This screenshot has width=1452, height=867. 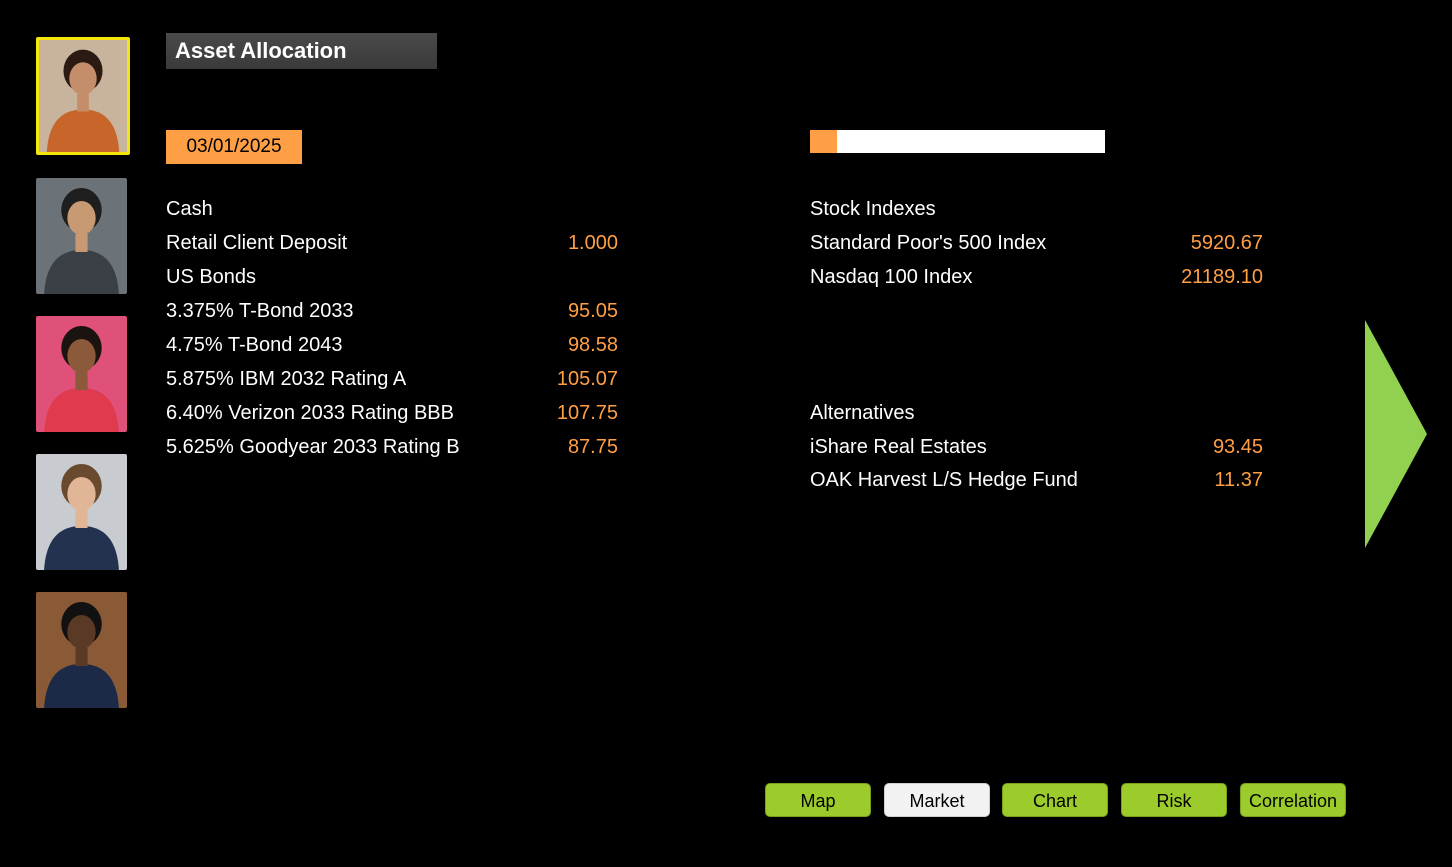 I want to click on list-item: 4.75% T-Bond 2043 98.58, so click(x=392, y=345).